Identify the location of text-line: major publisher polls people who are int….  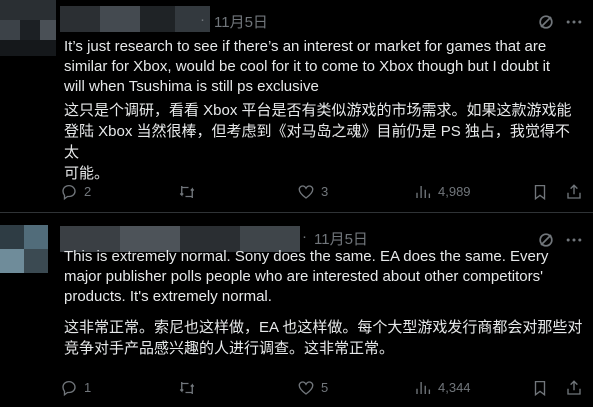
(303, 276).